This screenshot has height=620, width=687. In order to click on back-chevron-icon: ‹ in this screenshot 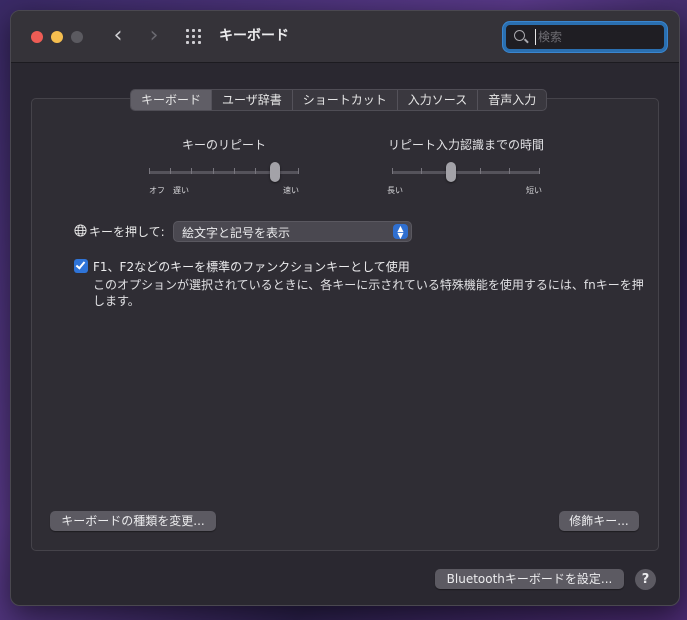, I will do `click(118, 36)`.